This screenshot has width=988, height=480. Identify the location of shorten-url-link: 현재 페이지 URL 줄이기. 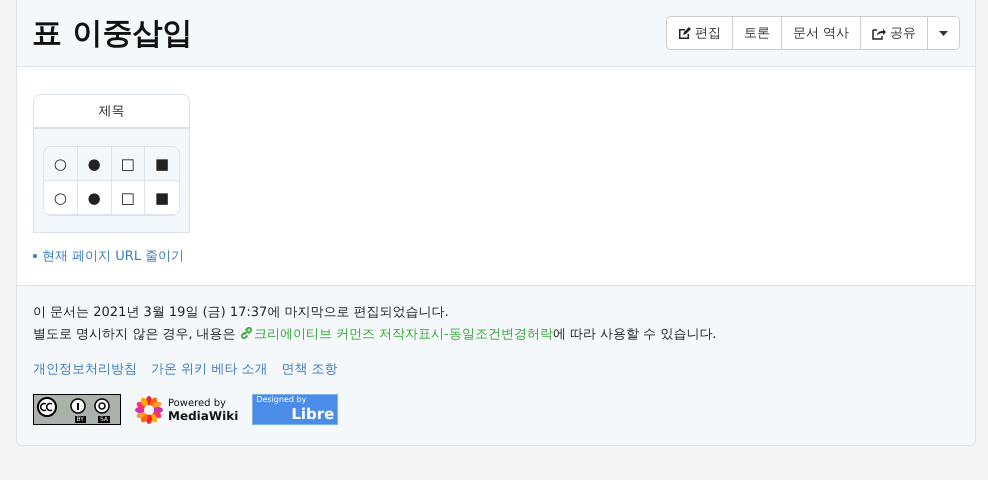
(113, 256).